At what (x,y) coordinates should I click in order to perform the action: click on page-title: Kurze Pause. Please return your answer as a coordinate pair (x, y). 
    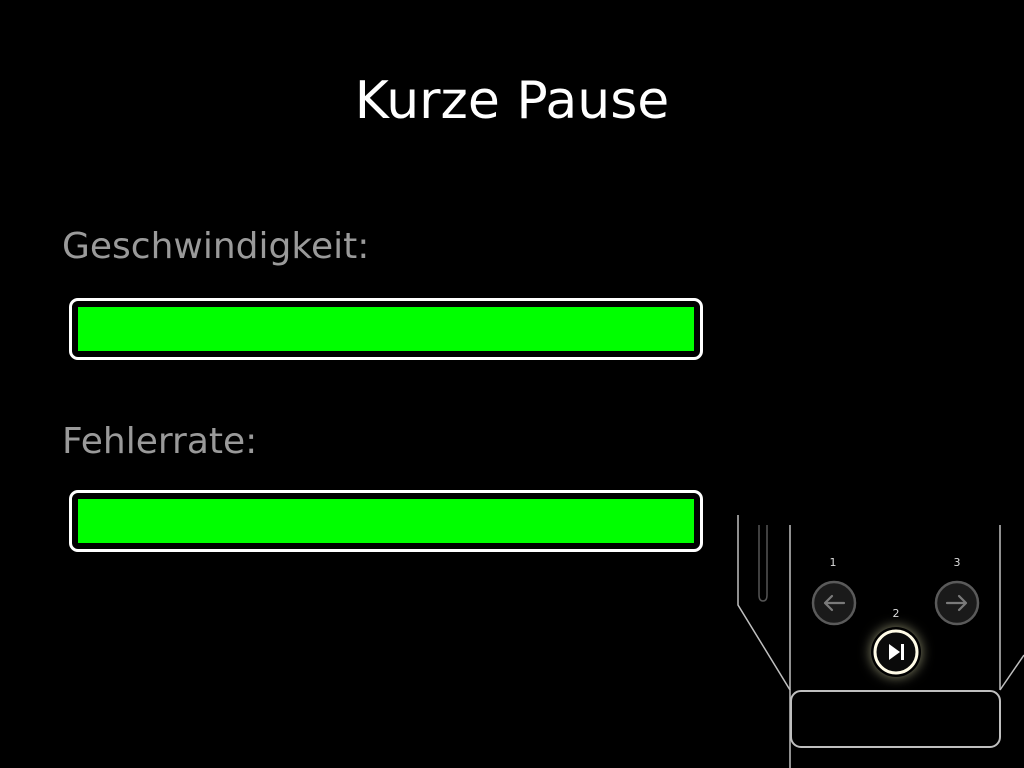
    Looking at the image, I should click on (512, 101).